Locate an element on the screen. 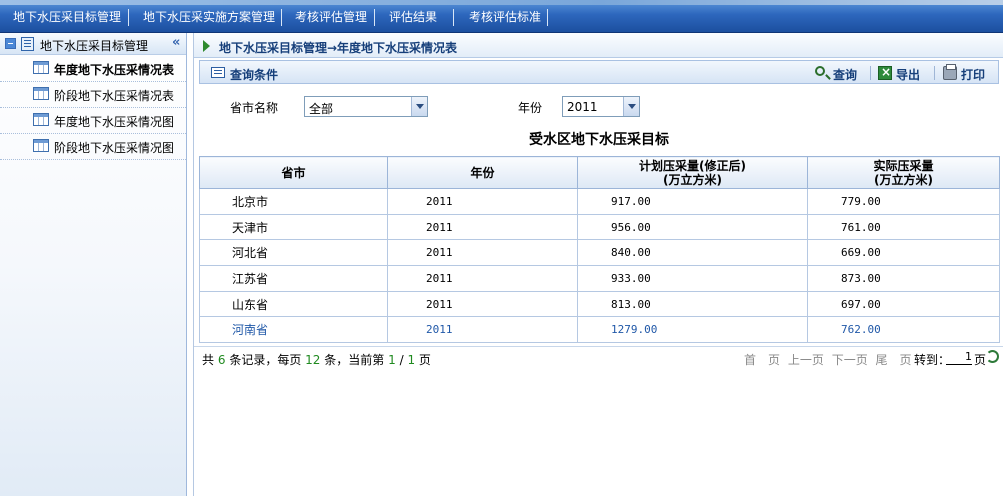  cell-planned: 840.00 is located at coordinates (692, 253).